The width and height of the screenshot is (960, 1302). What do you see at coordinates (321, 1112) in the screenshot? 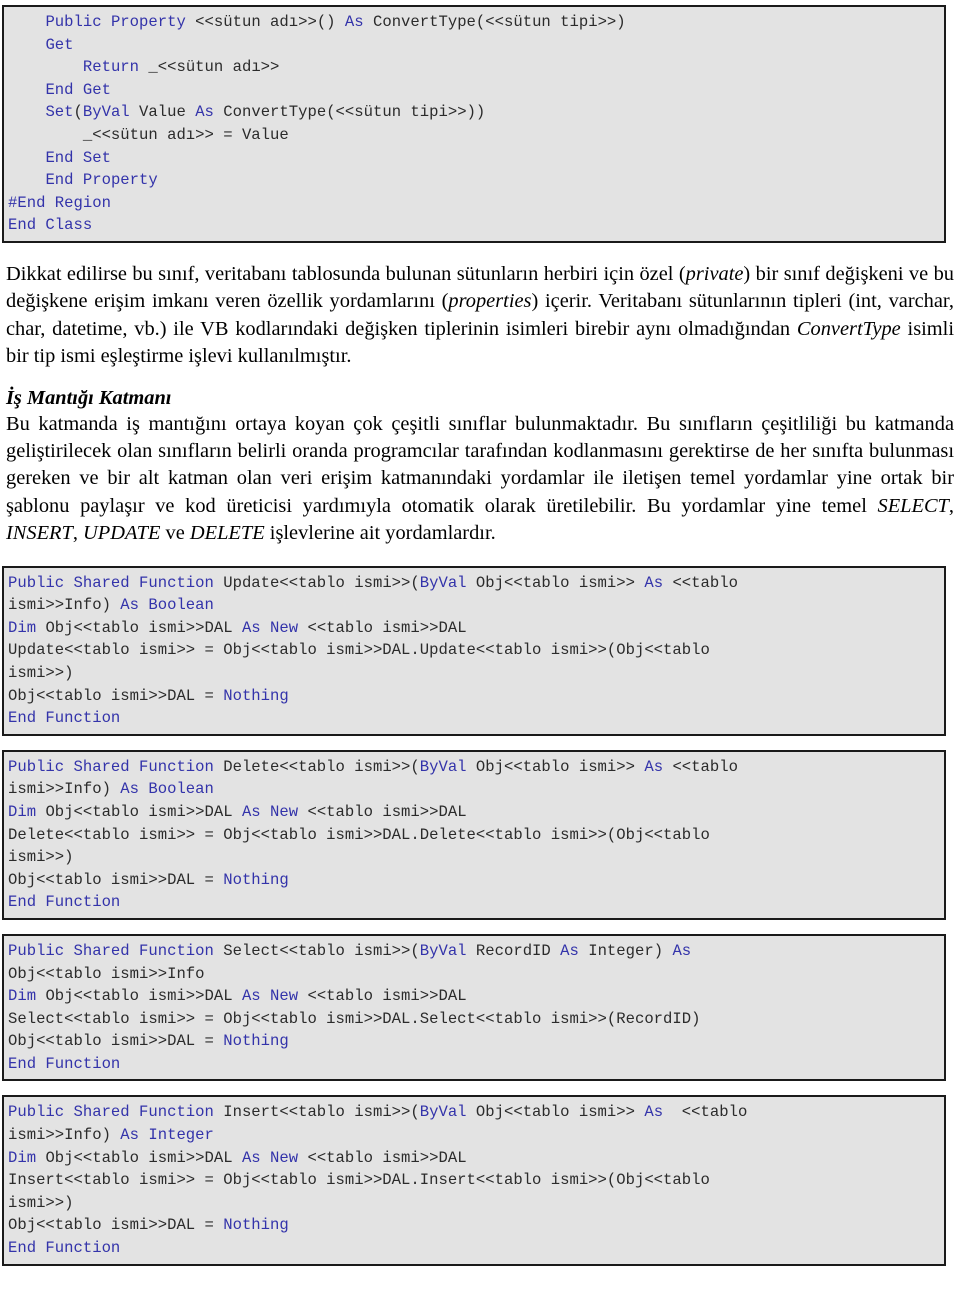
I see `code-text: Insert<<tablo ismi>>(` at bounding box center [321, 1112].